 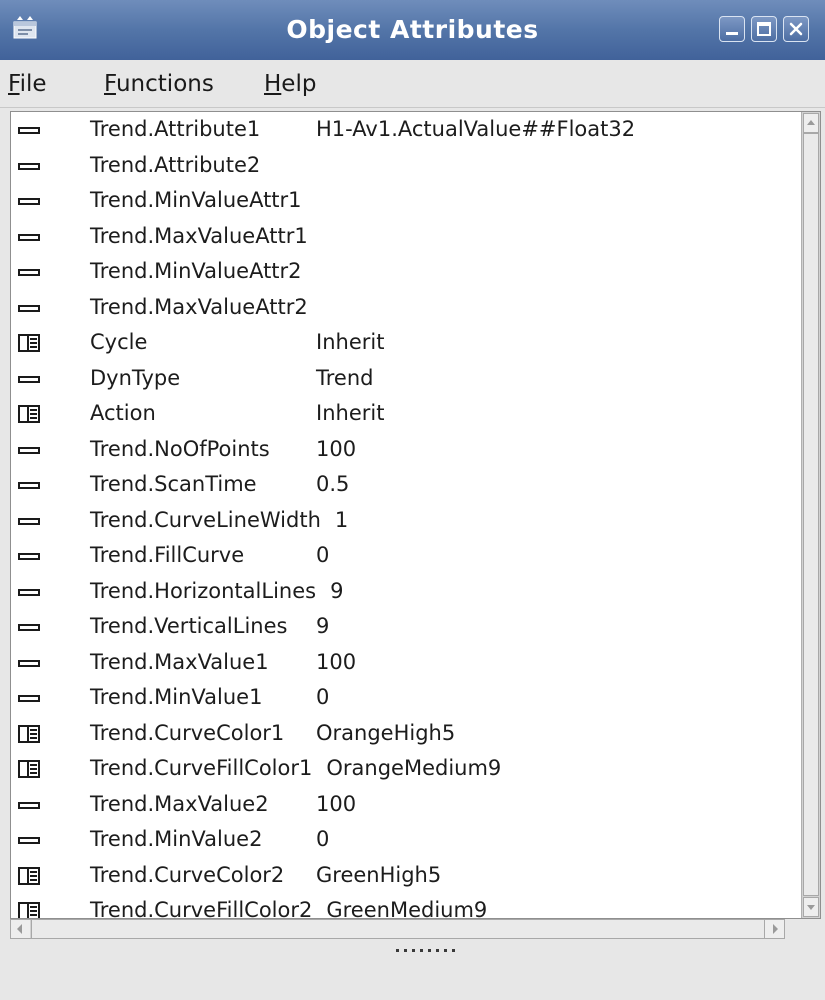 What do you see at coordinates (119, 342) in the screenshot?
I see `attribute-name: Cycle` at bounding box center [119, 342].